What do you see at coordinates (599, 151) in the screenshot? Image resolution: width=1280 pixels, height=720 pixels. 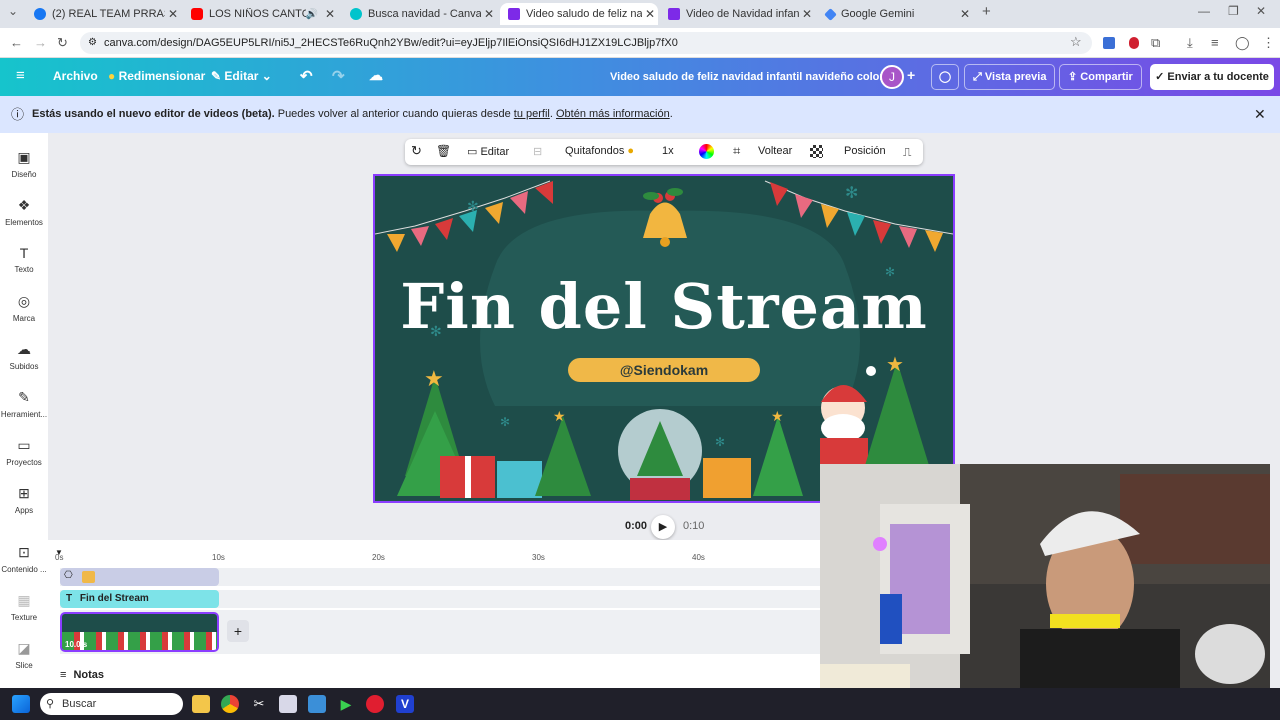 I see `quitafondos-button: Quitafondos ●` at bounding box center [599, 151].